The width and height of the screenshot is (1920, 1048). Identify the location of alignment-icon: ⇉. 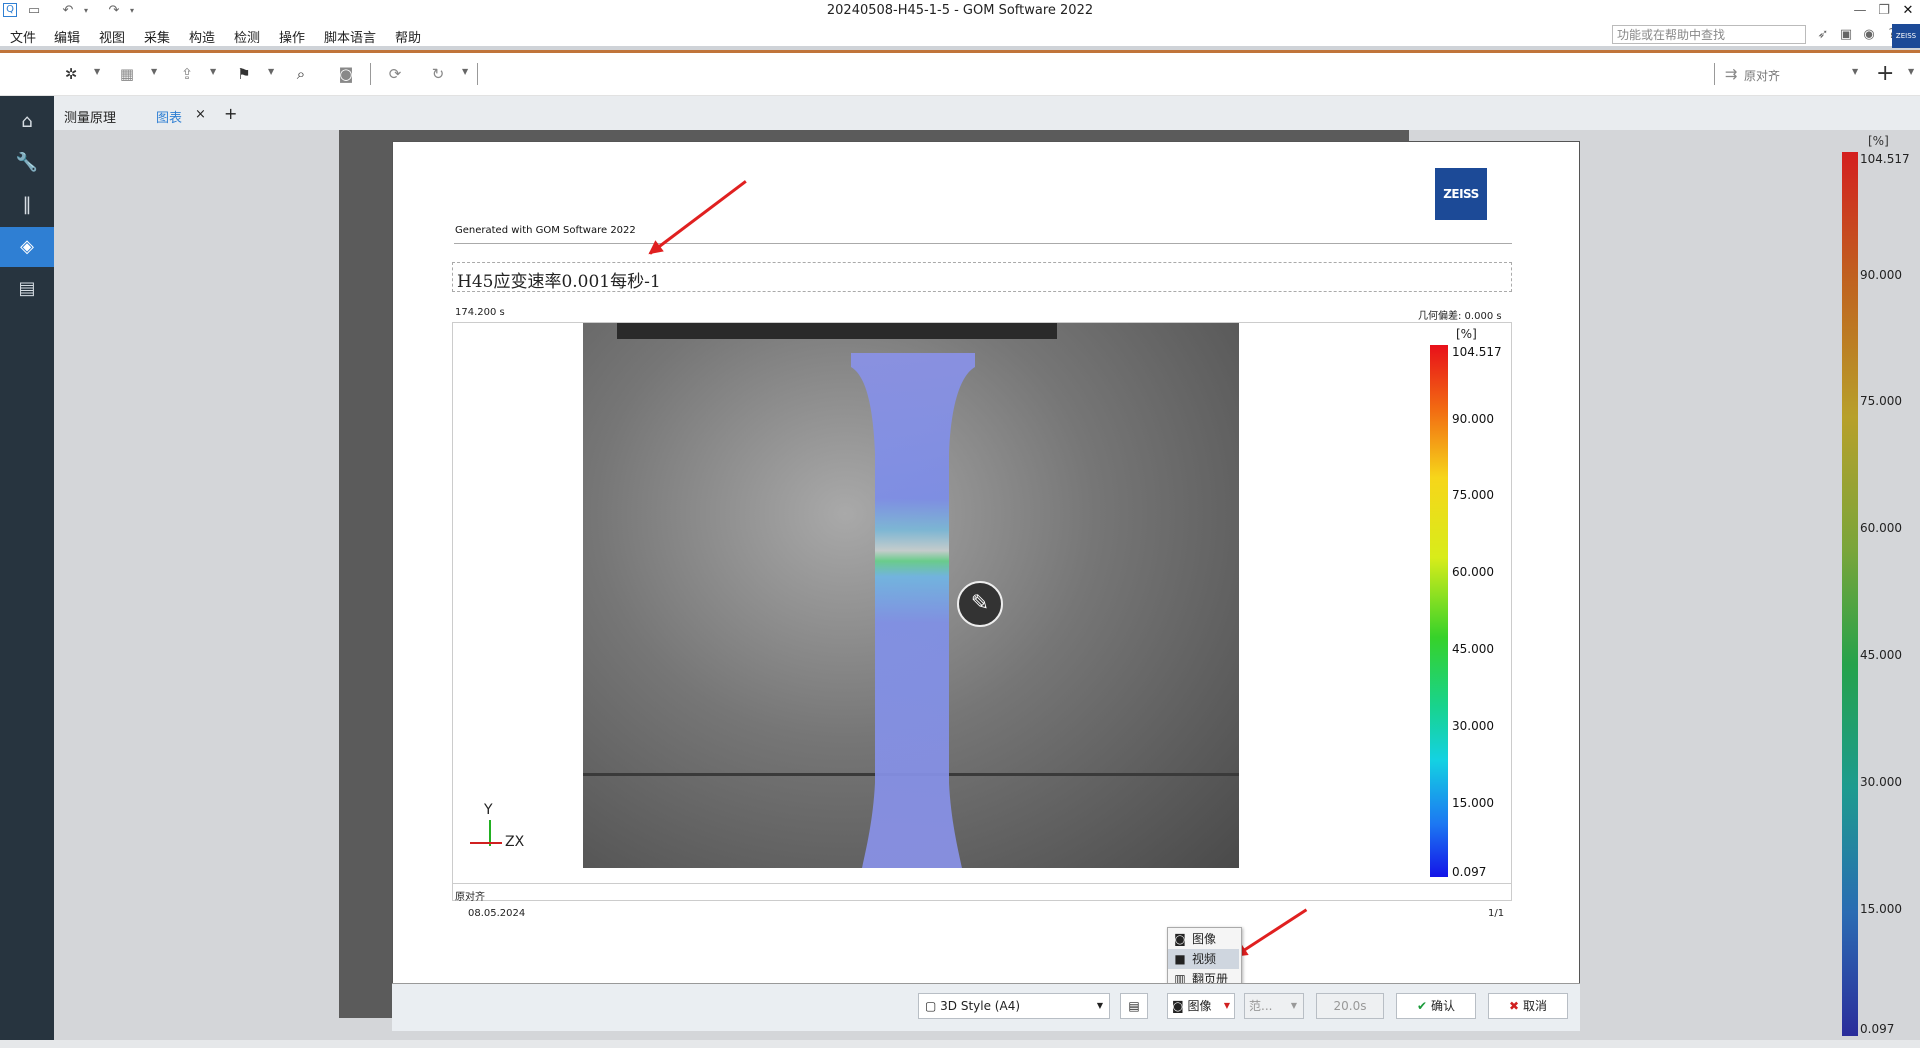
(1731, 74).